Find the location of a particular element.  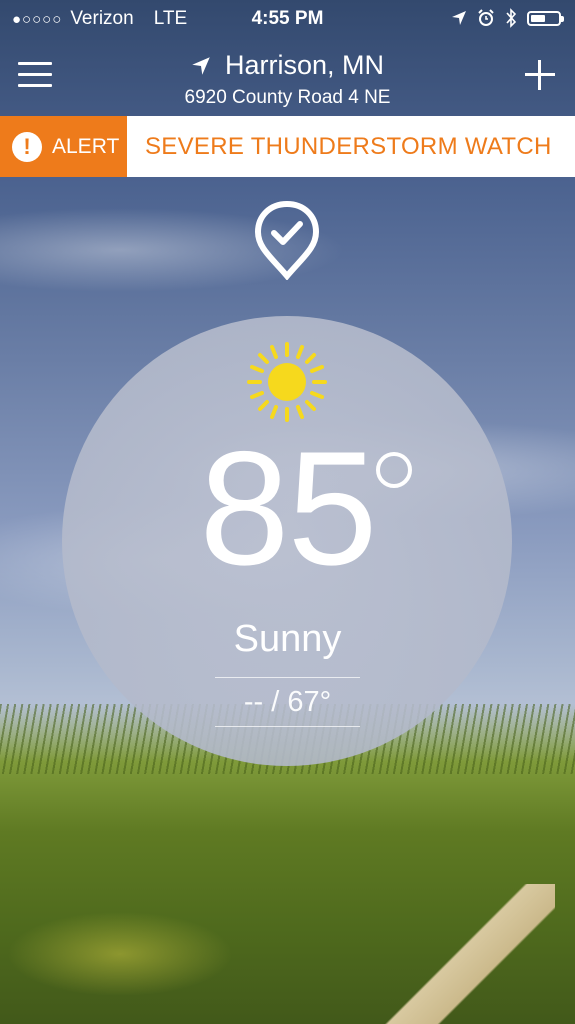

alarm-icon is located at coordinates (486, 17).